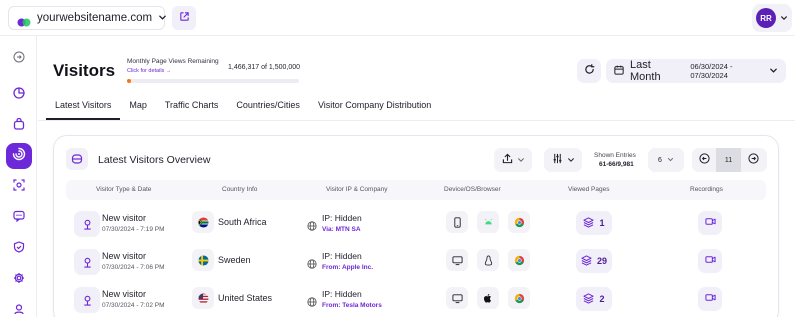  Describe the element at coordinates (488, 298) in the screenshot. I see `apple-icon` at that location.